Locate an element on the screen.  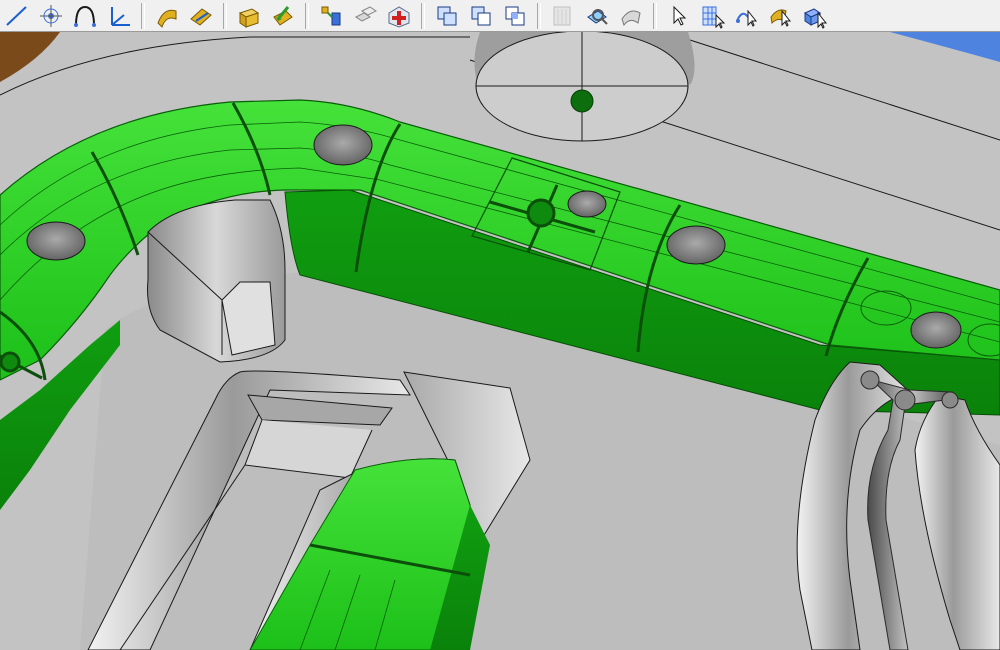
point-button is located at coordinates (51, 16).